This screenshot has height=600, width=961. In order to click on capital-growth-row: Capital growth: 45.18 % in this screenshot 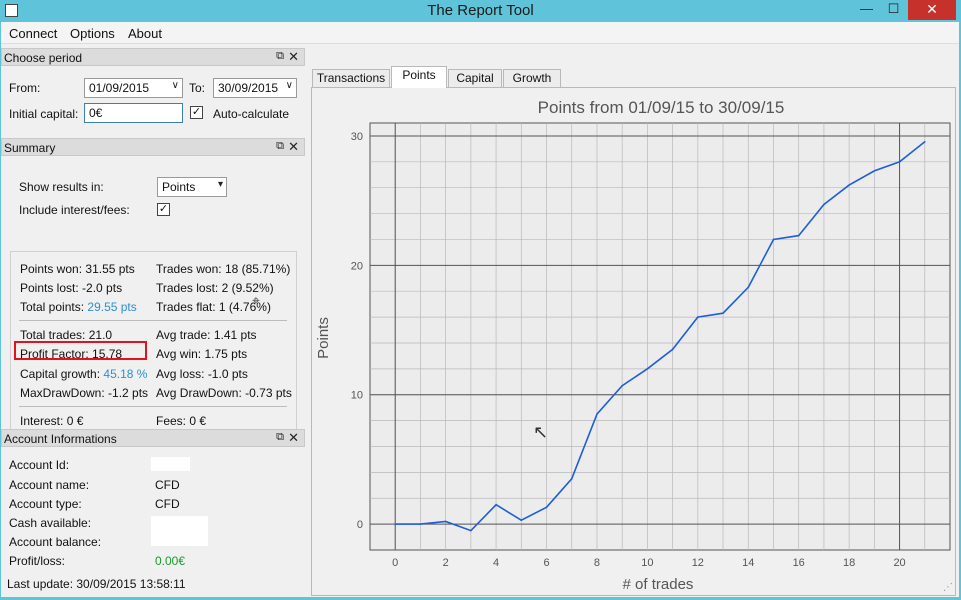, I will do `click(83, 374)`.